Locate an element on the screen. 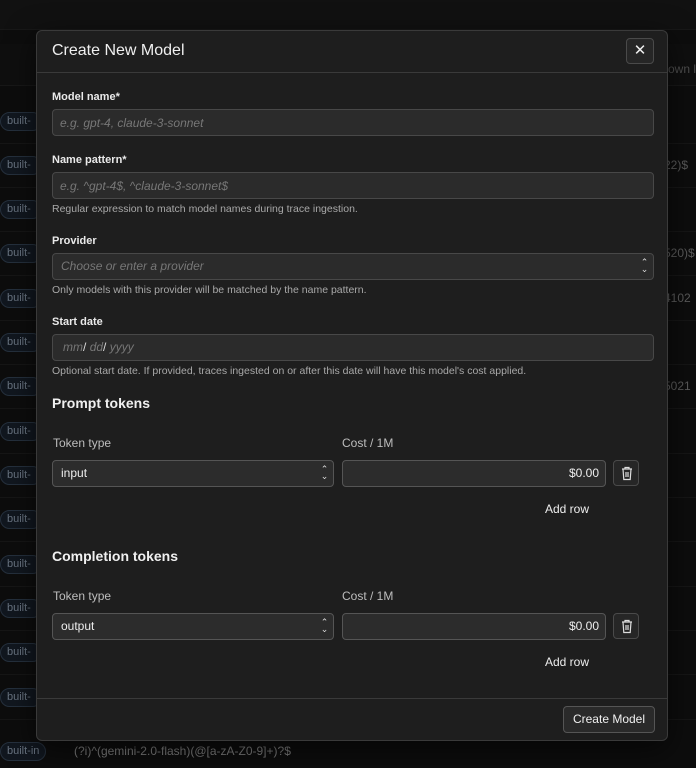 The height and width of the screenshot is (768, 696). prompt-tokens-title: Prompt tokens is located at coordinates (101, 403).